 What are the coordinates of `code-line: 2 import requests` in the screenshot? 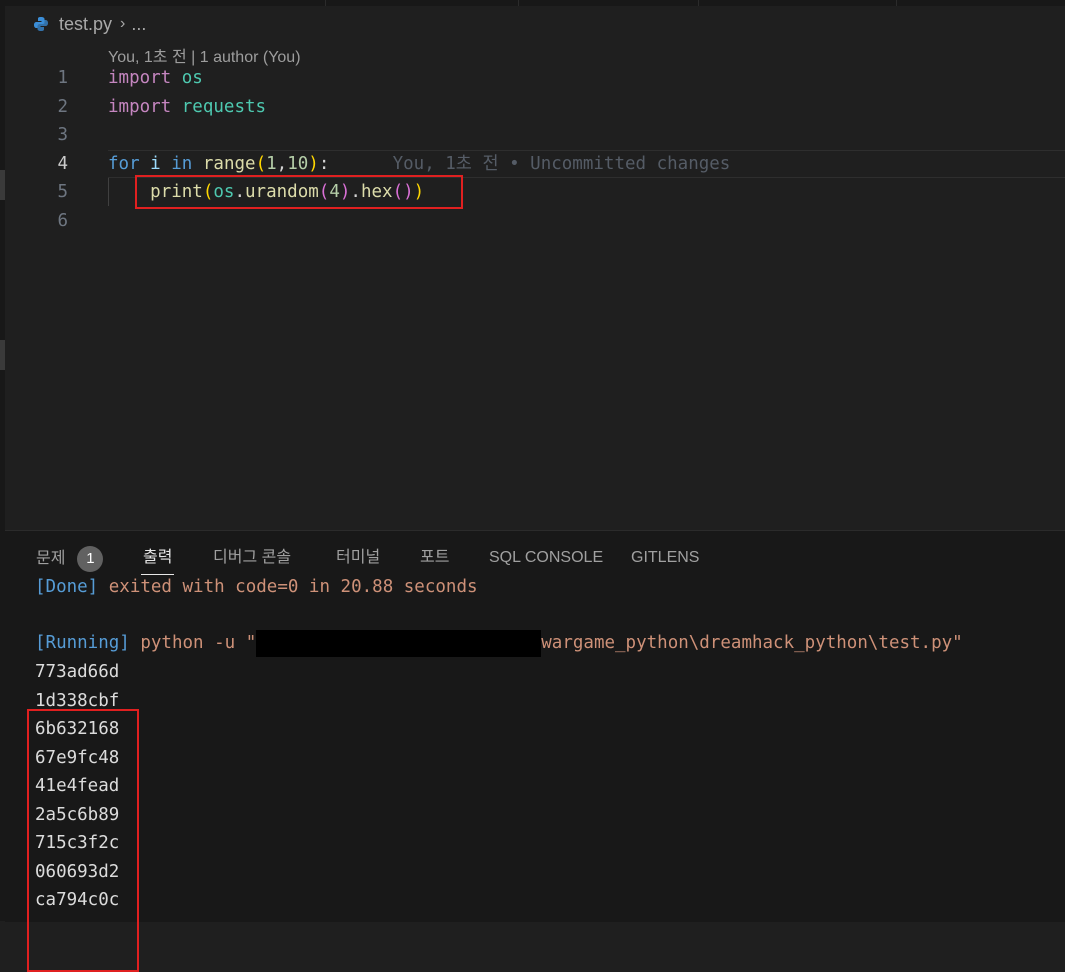 It's located at (535, 107).